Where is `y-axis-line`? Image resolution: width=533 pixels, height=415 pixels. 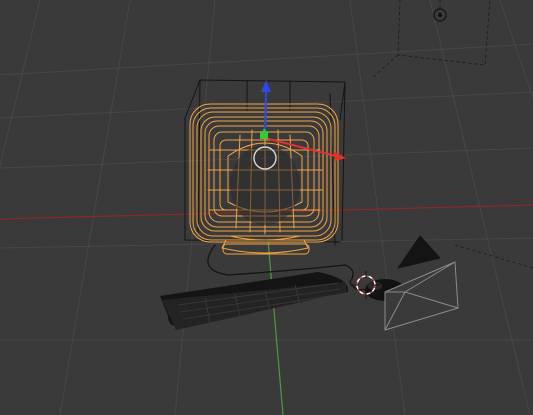
y-axis-line is located at coordinates (275, 327).